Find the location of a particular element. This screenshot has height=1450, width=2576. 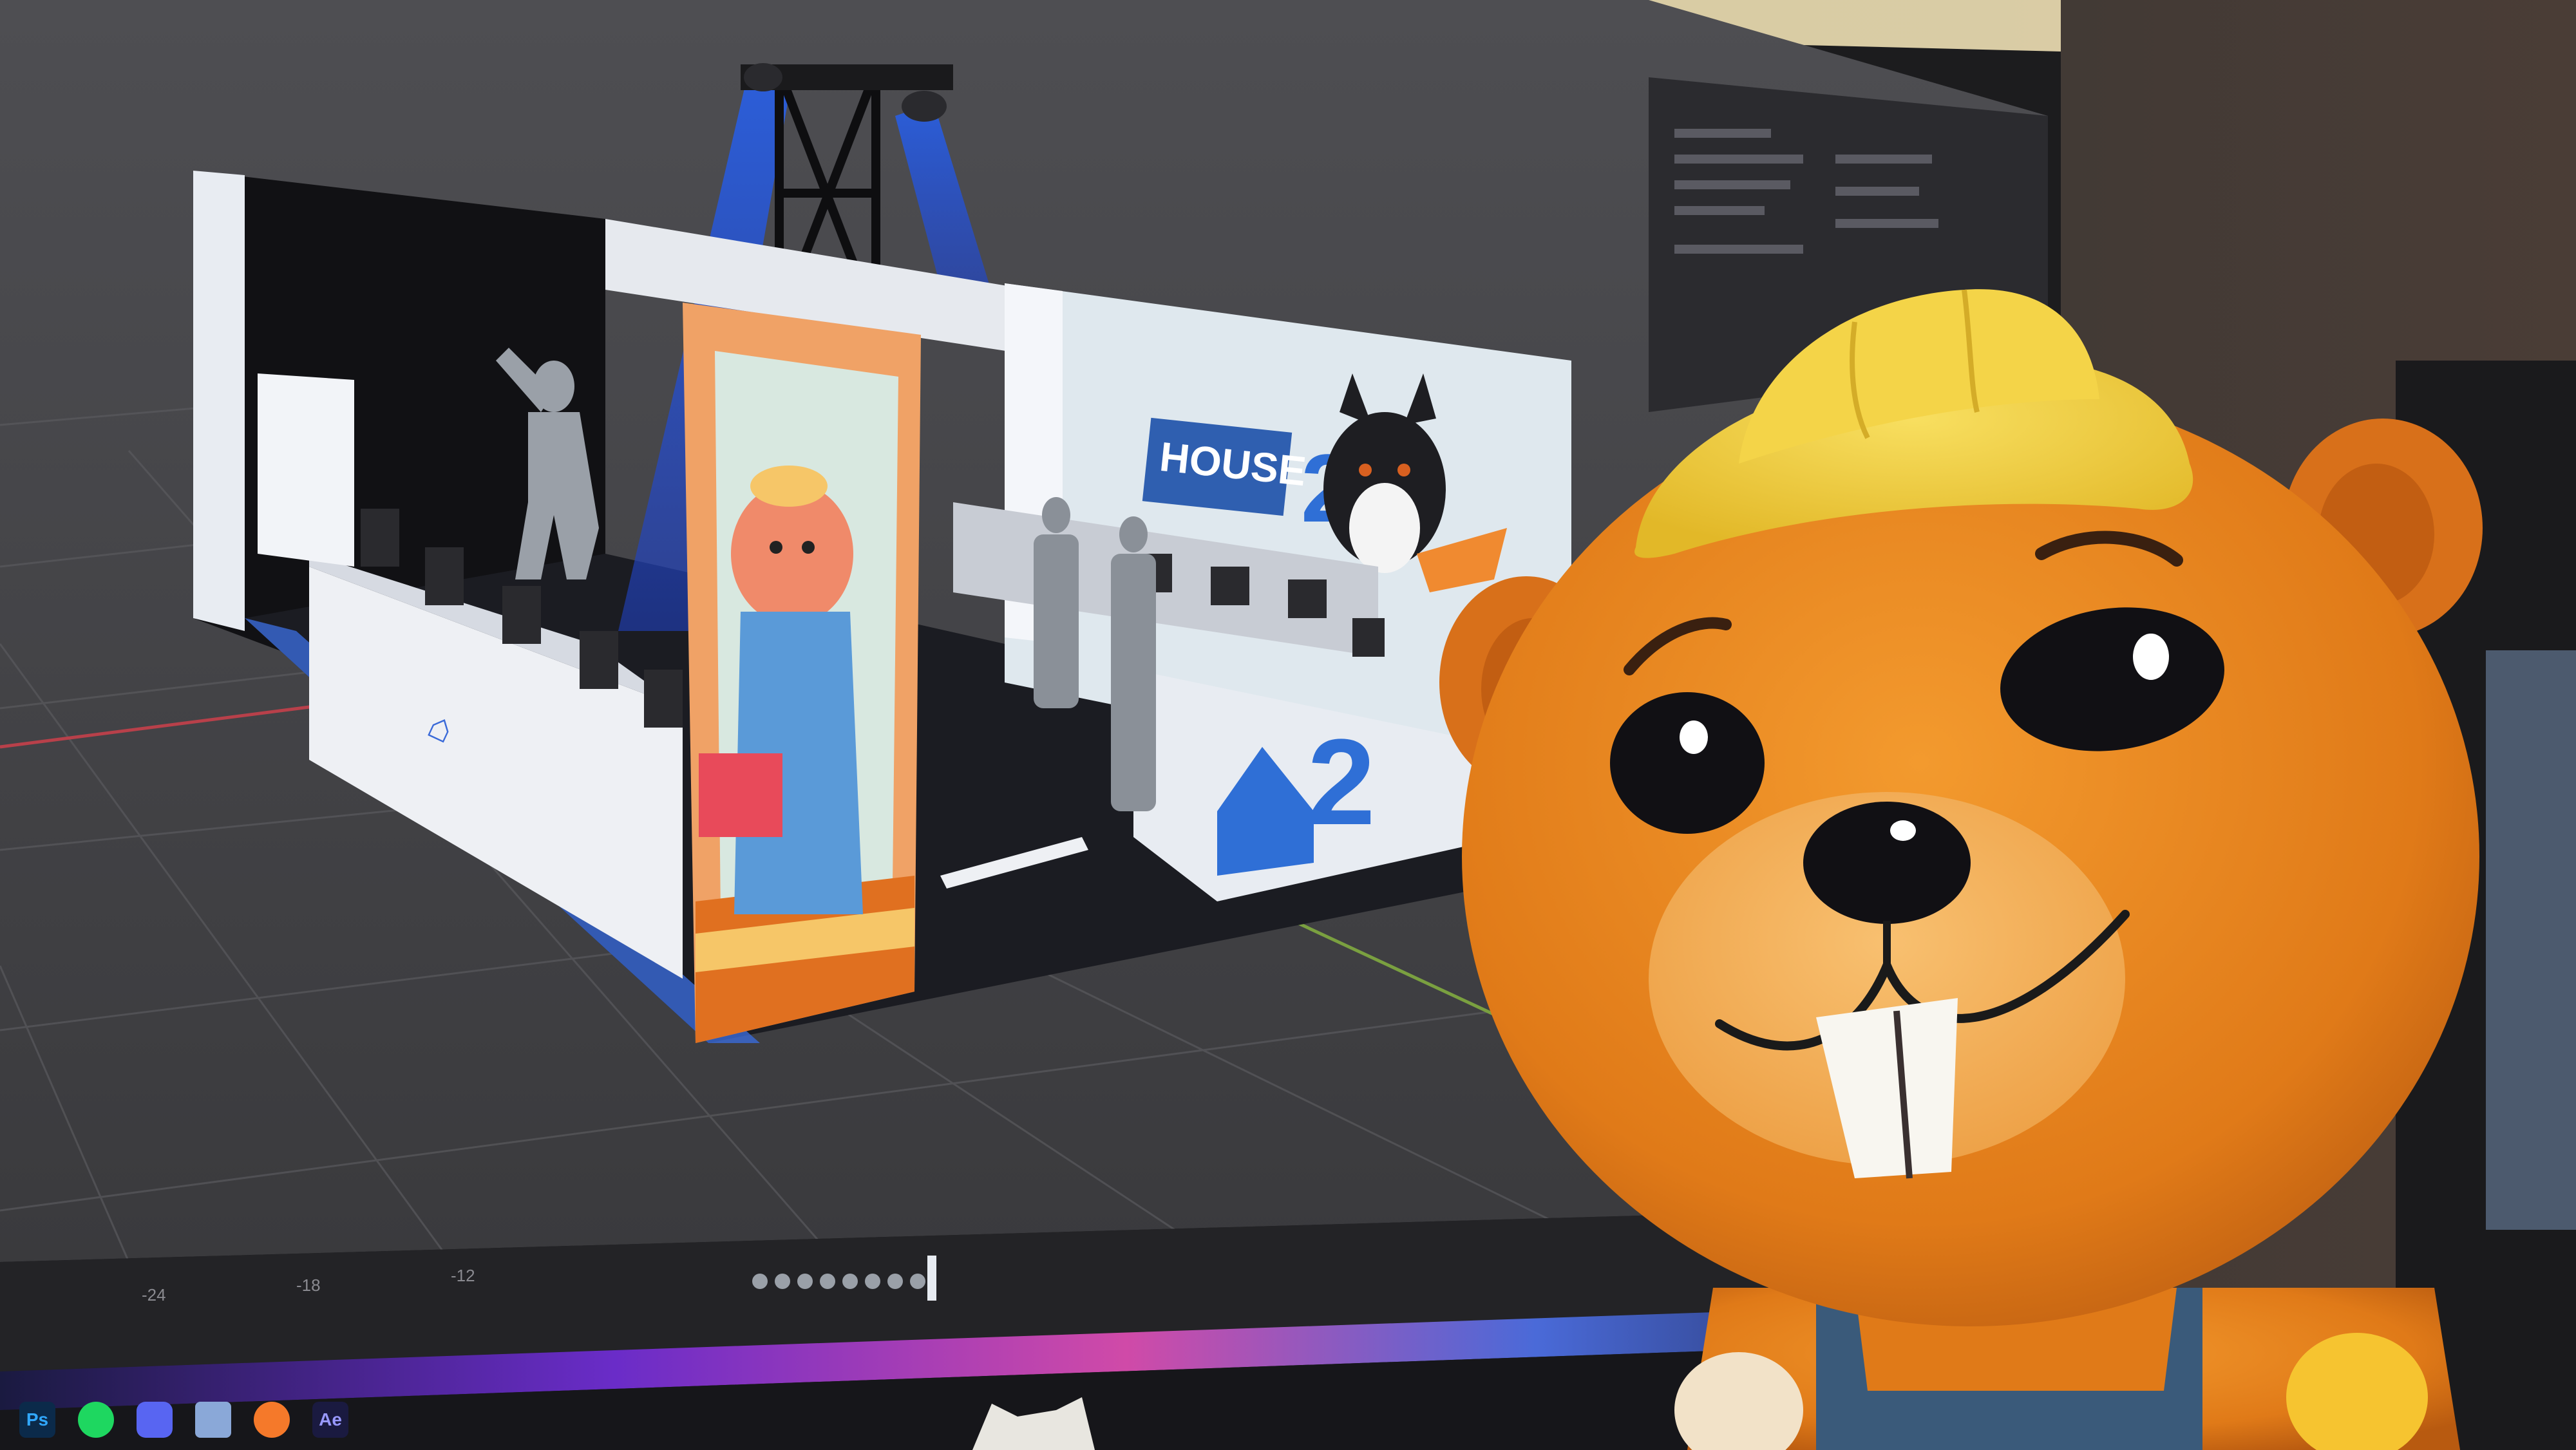

truss-light-right is located at coordinates (924, 107).